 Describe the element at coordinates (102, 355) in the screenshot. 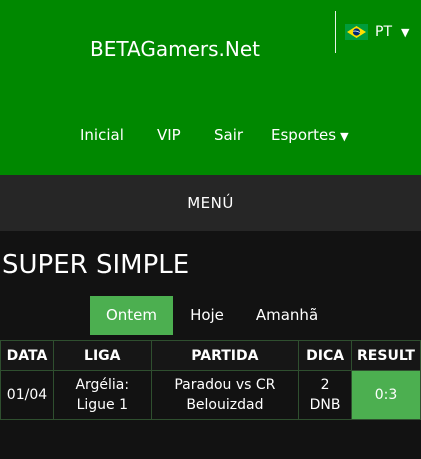

I see `column-header-liga: LIGA` at that location.